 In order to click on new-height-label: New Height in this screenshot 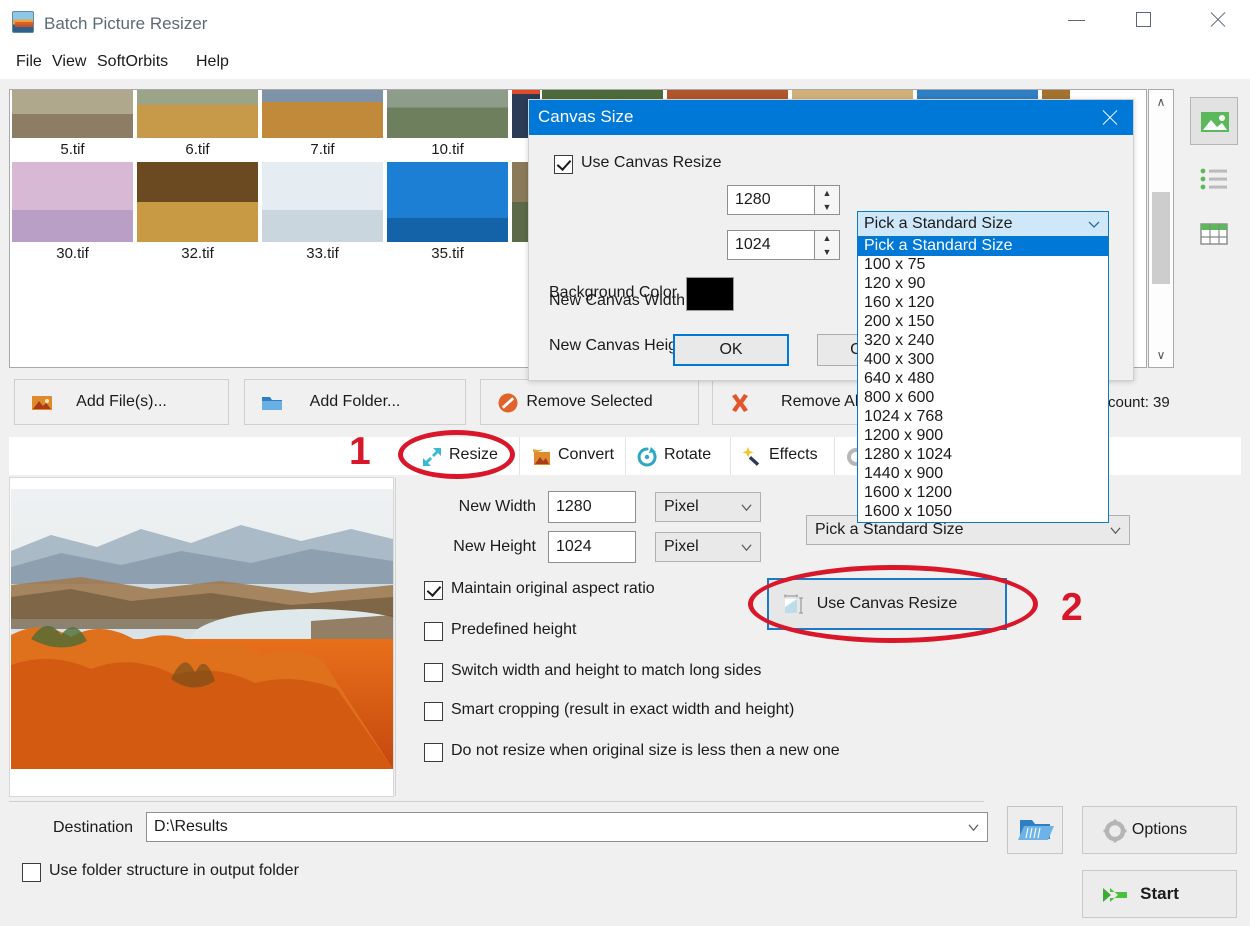, I will do `click(494, 546)`.